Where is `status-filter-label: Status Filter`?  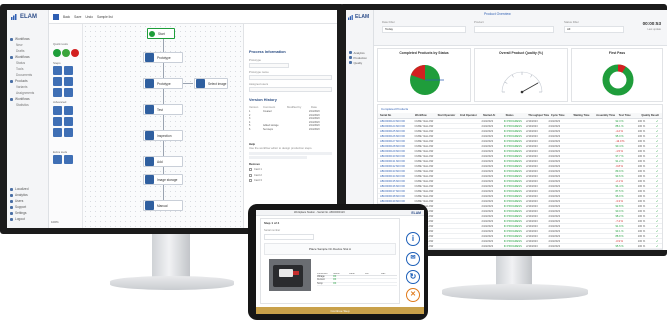
status-filter-label: Status Filter is located at coordinates (571, 22).